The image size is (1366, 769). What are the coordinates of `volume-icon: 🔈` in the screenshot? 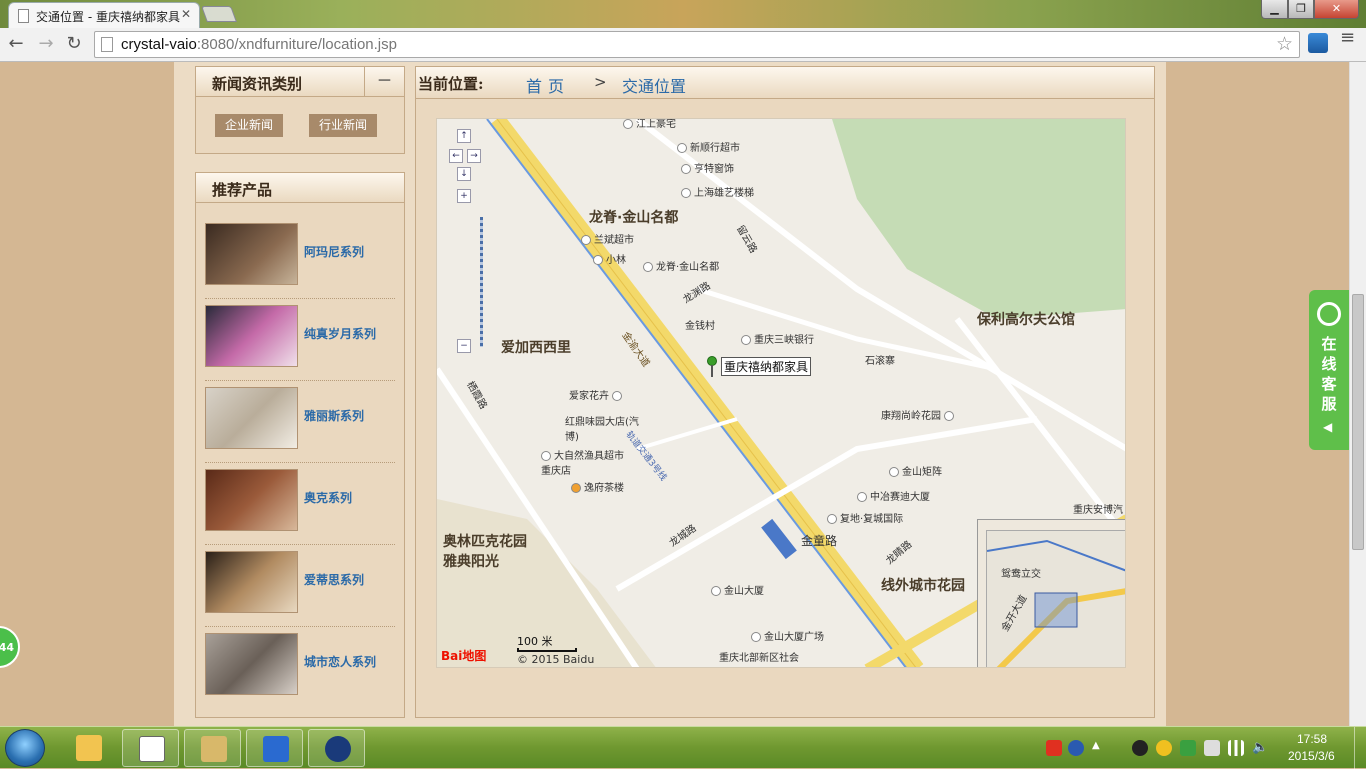 It's located at (1260, 748).